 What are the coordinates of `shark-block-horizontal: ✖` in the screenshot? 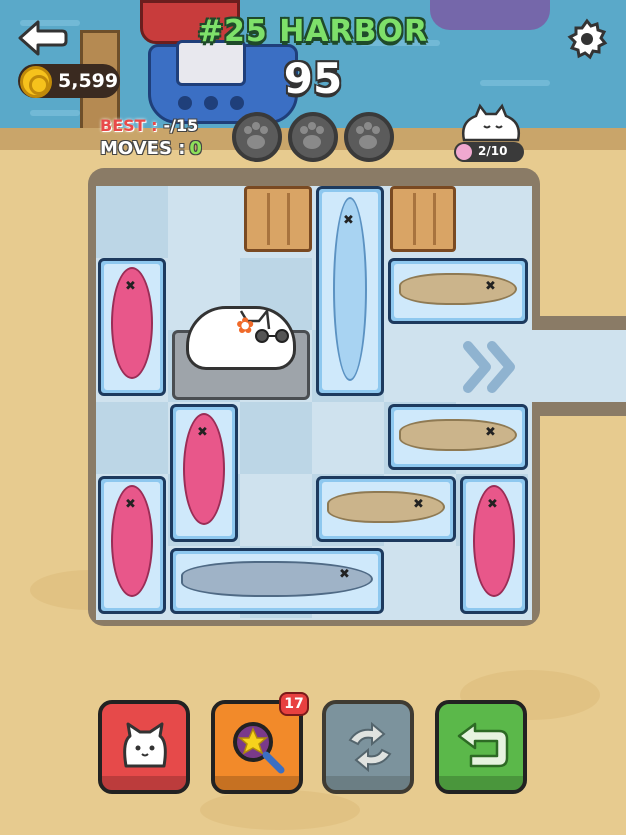 It's located at (277, 581).